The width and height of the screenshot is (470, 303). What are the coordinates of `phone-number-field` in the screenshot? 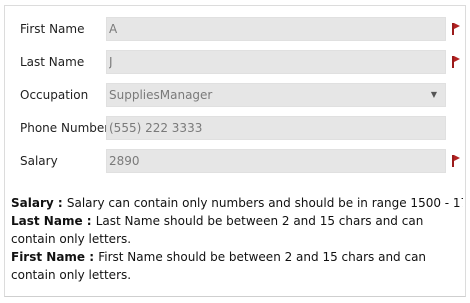 It's located at (276, 128).